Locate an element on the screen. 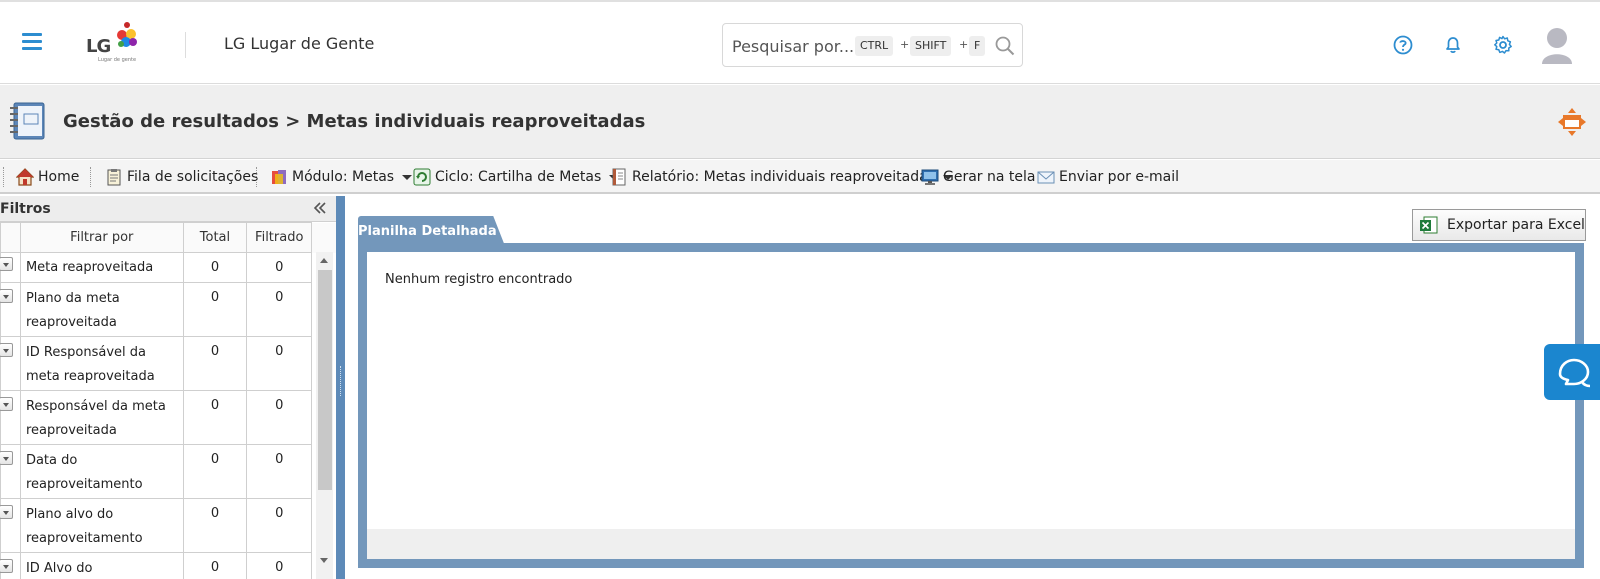  chat-button is located at coordinates (1572, 372).